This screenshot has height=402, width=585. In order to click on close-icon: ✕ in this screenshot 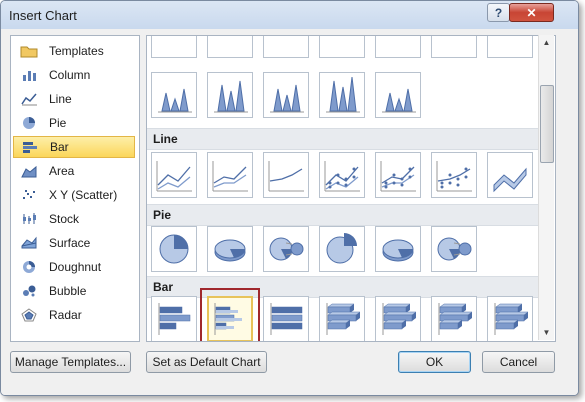, I will do `click(531, 12)`.